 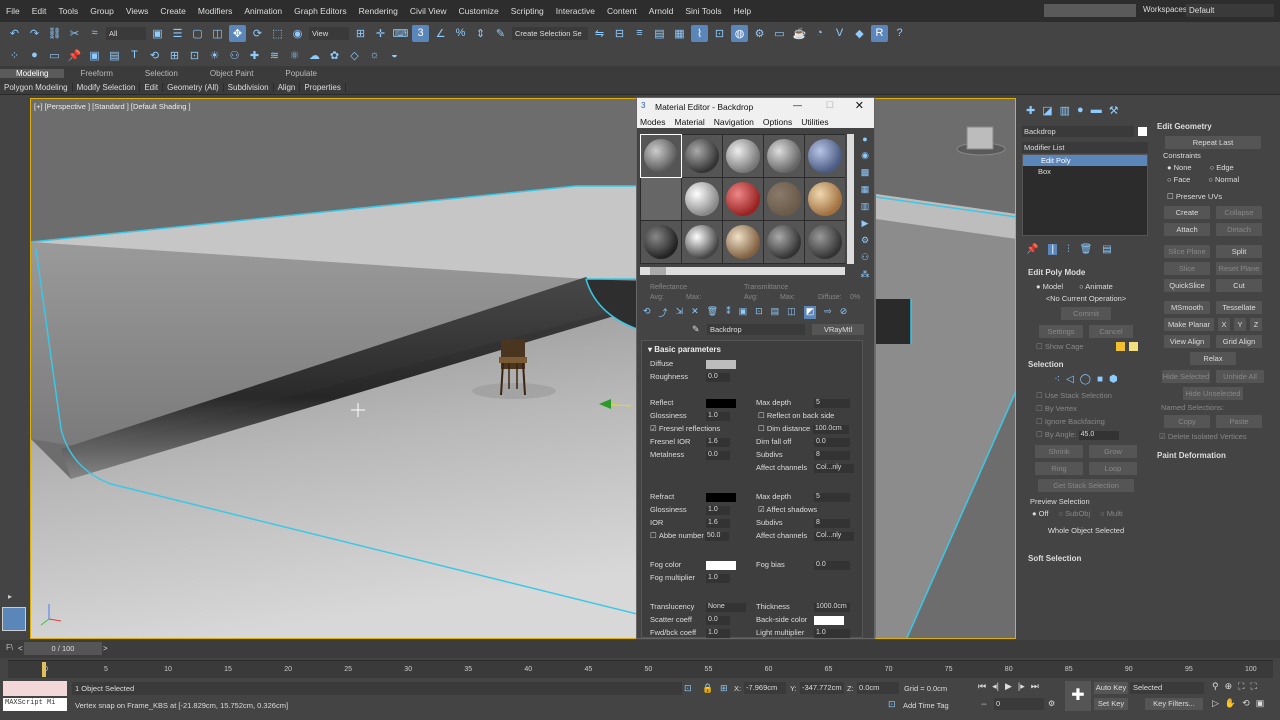 What do you see at coordinates (832, 607) in the screenshot?
I see `thickness-field: 1000.0cm` at bounding box center [832, 607].